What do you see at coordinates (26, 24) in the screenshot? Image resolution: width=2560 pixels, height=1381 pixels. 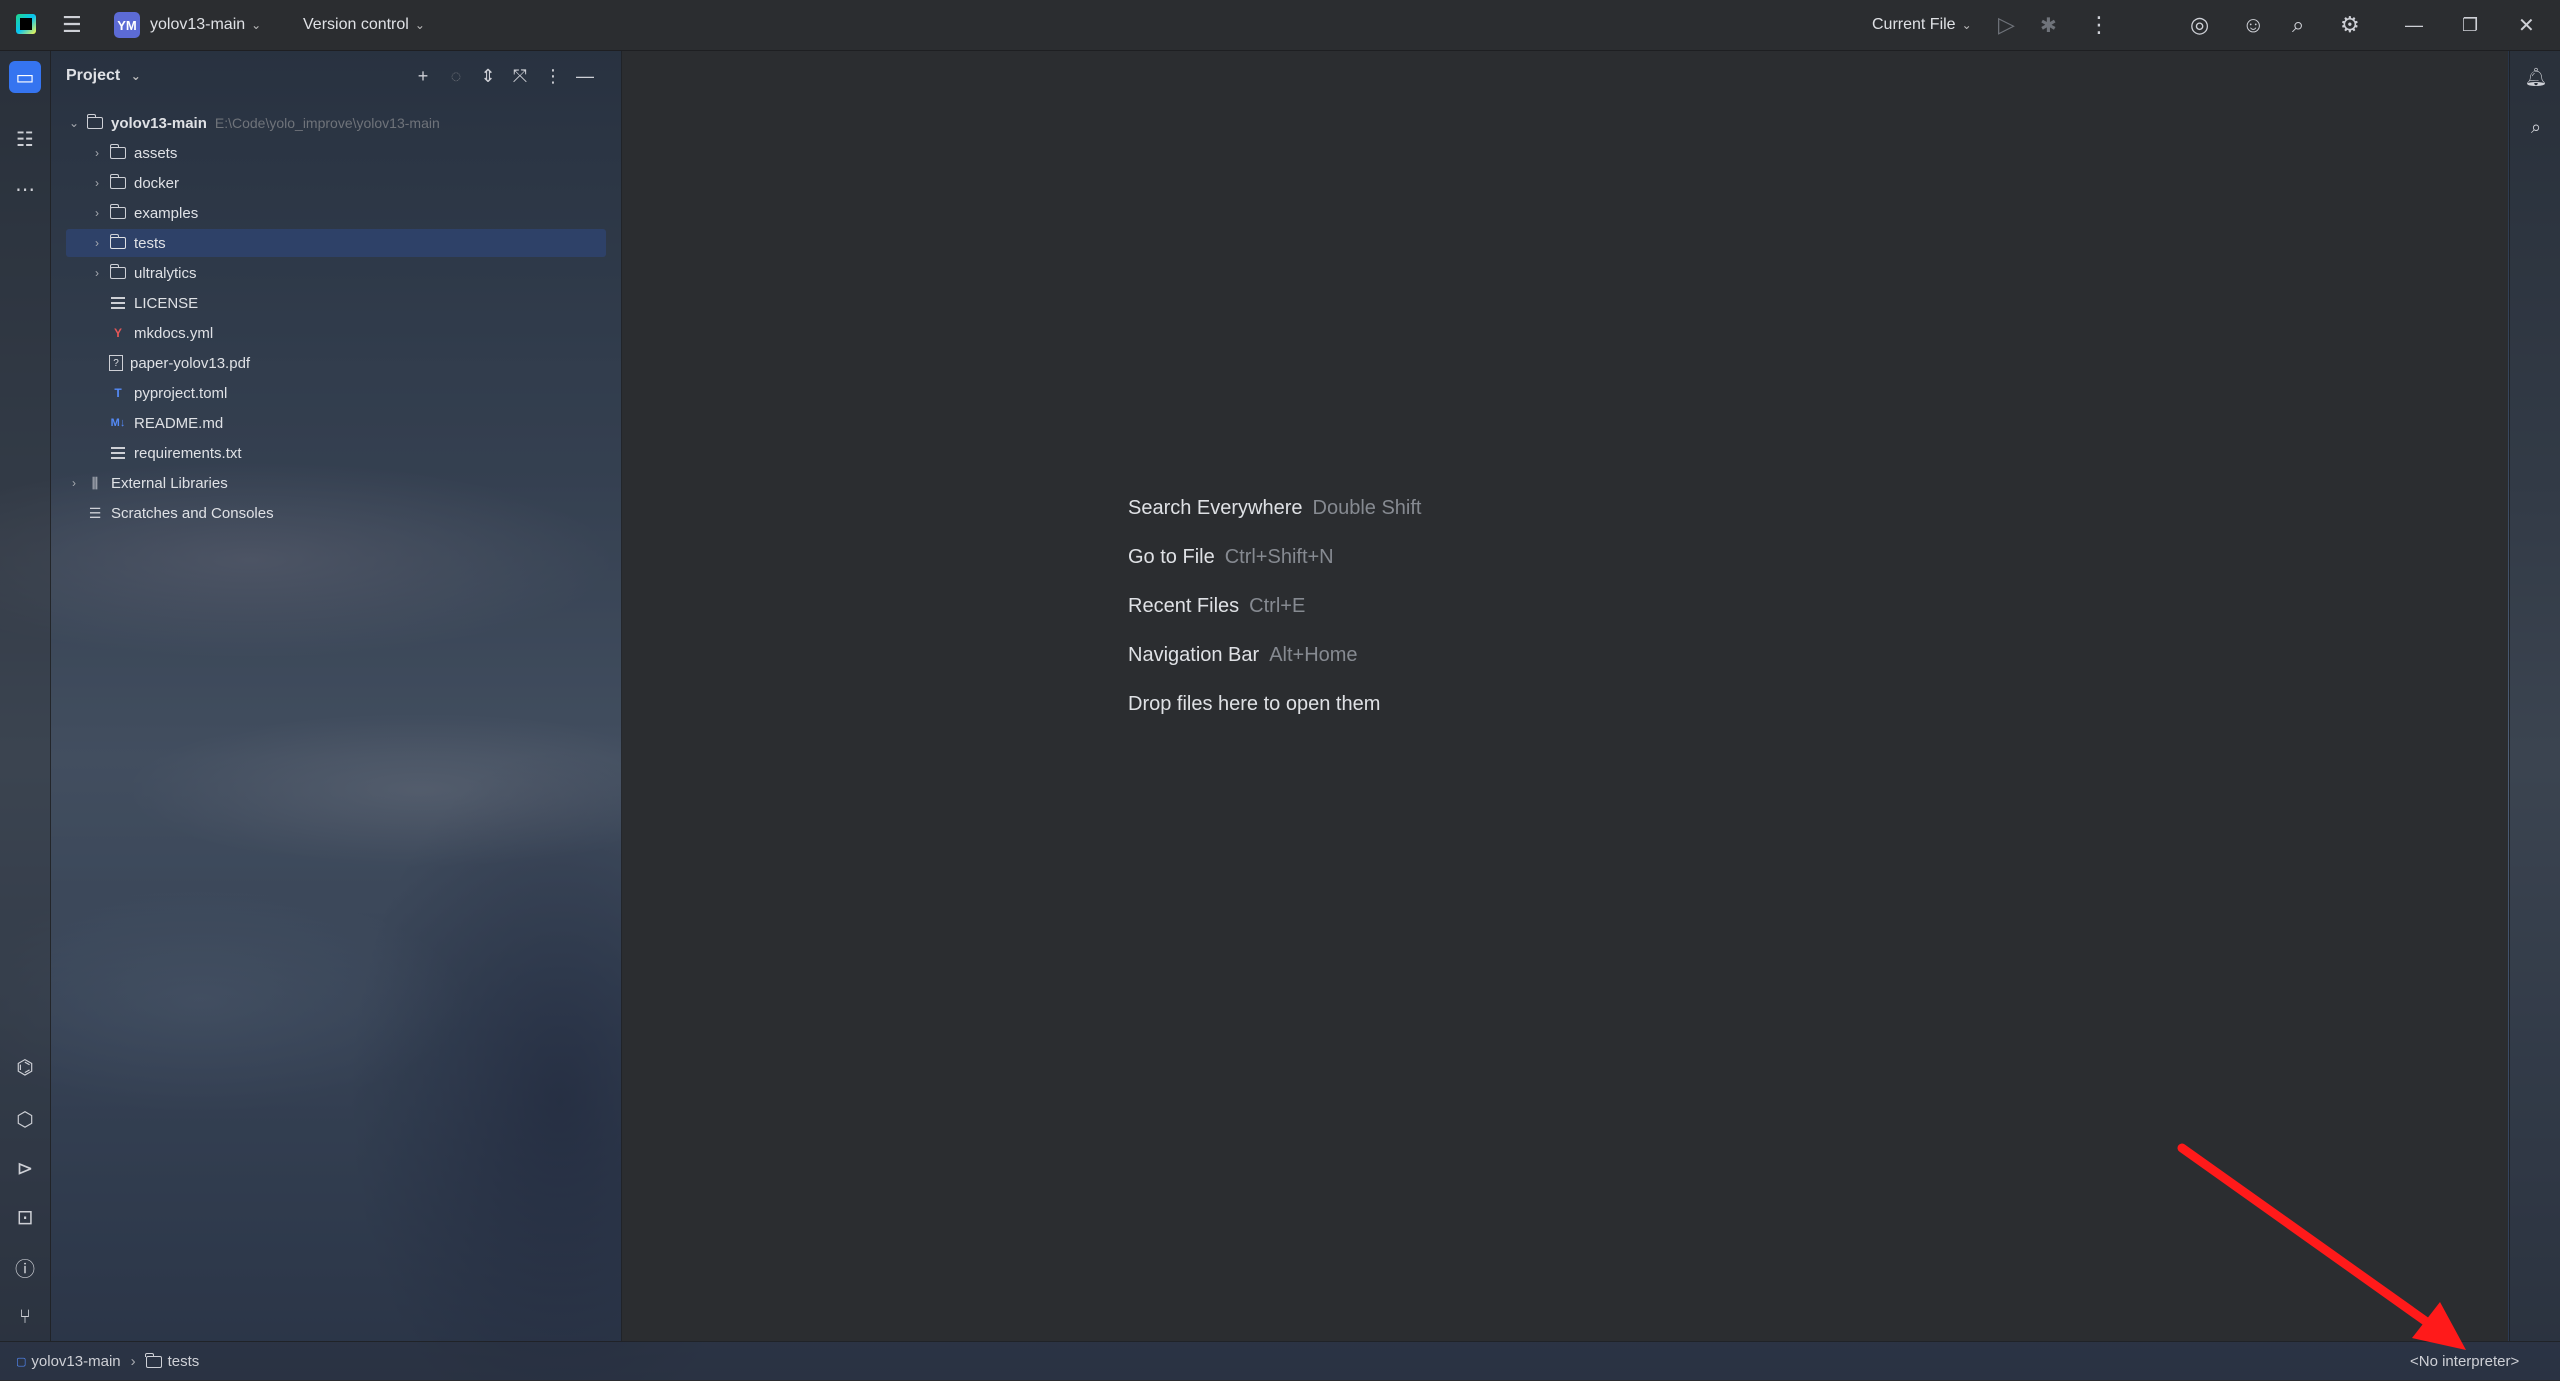 I see `pycharm-logo-icon` at bounding box center [26, 24].